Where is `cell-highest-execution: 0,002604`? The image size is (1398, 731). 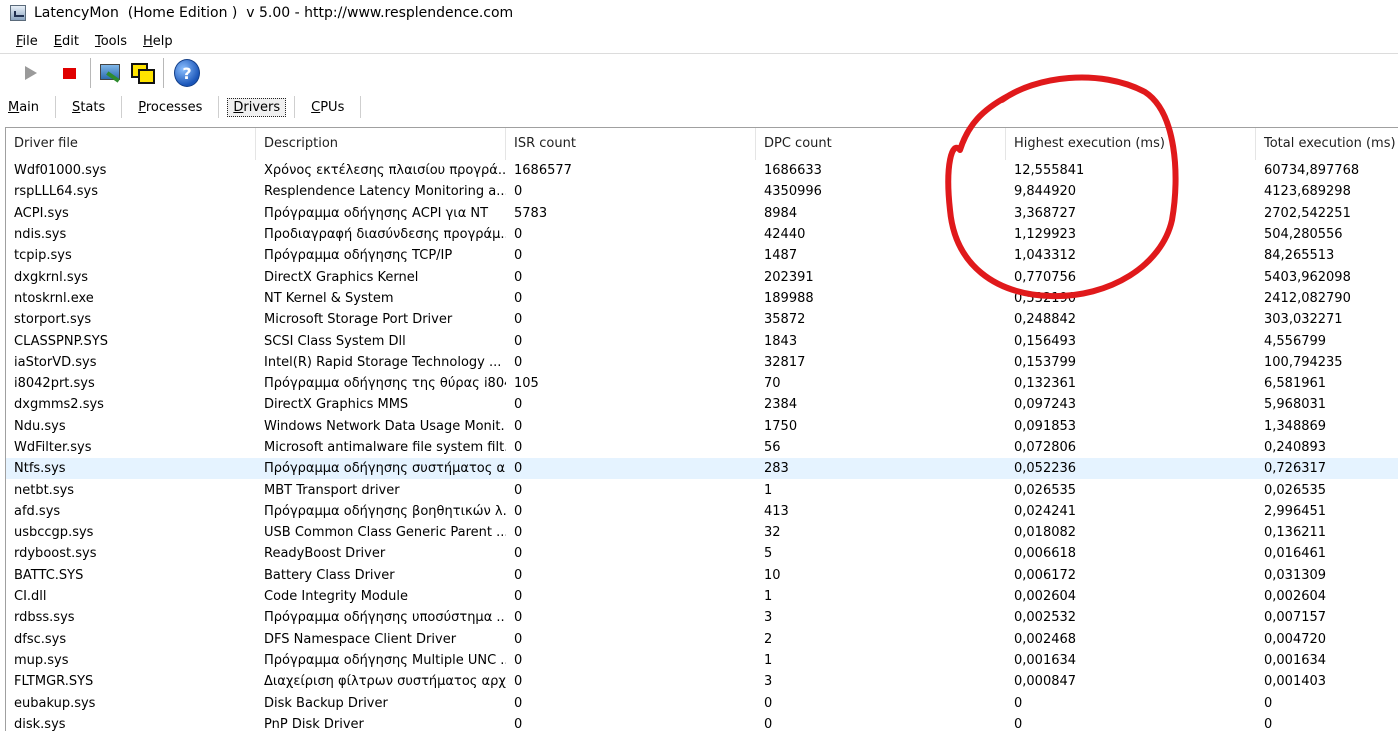
cell-highest-execution: 0,002604 is located at coordinates (1045, 597).